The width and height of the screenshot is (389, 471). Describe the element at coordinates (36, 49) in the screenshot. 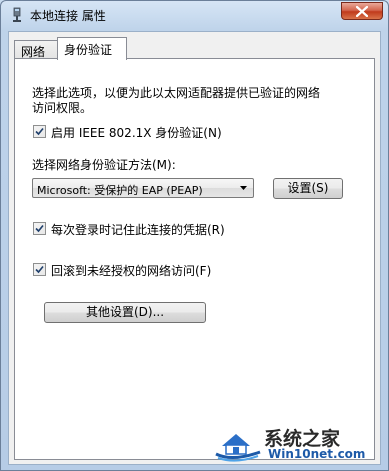

I see `tab-network: 网络` at that location.